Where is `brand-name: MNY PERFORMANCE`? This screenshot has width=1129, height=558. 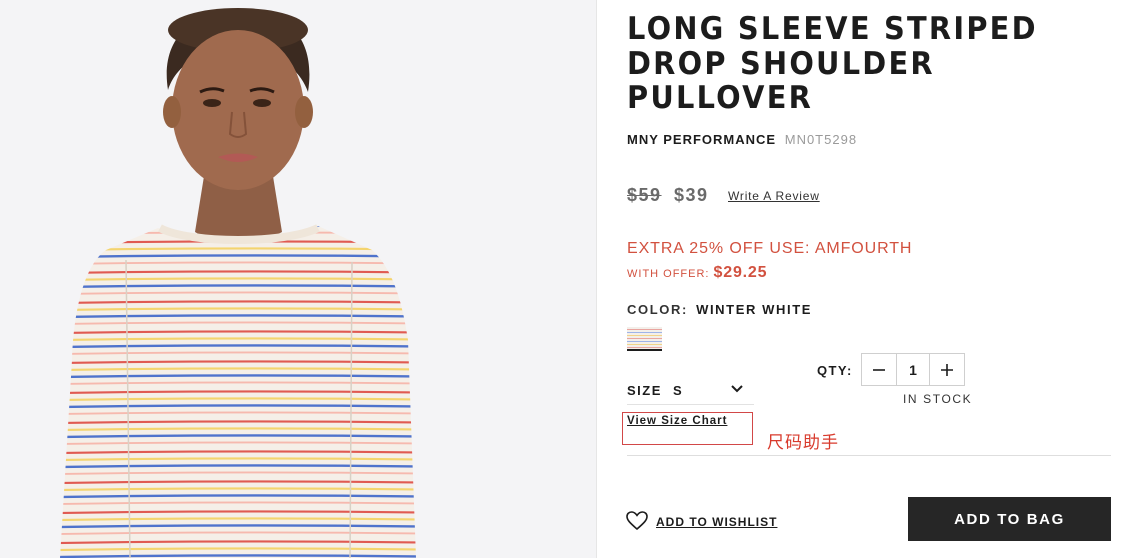 brand-name: MNY PERFORMANCE is located at coordinates (702, 139).